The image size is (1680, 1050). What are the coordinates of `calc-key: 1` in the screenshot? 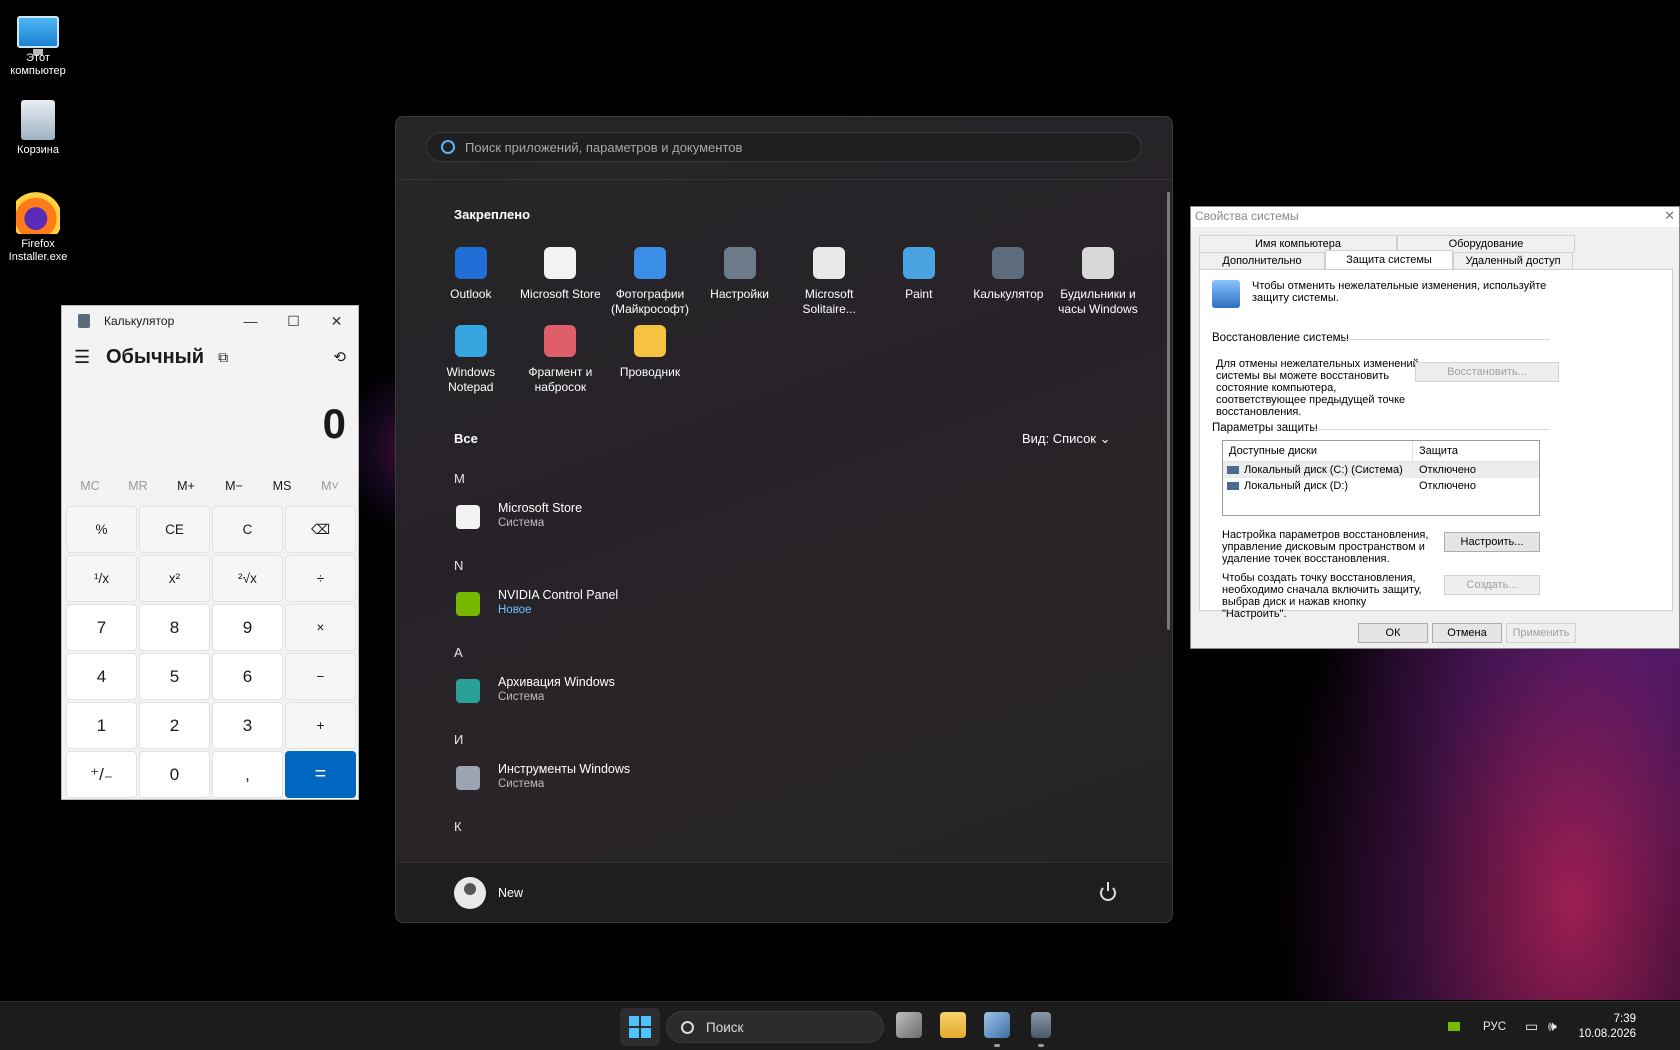 It's located at (101, 725).